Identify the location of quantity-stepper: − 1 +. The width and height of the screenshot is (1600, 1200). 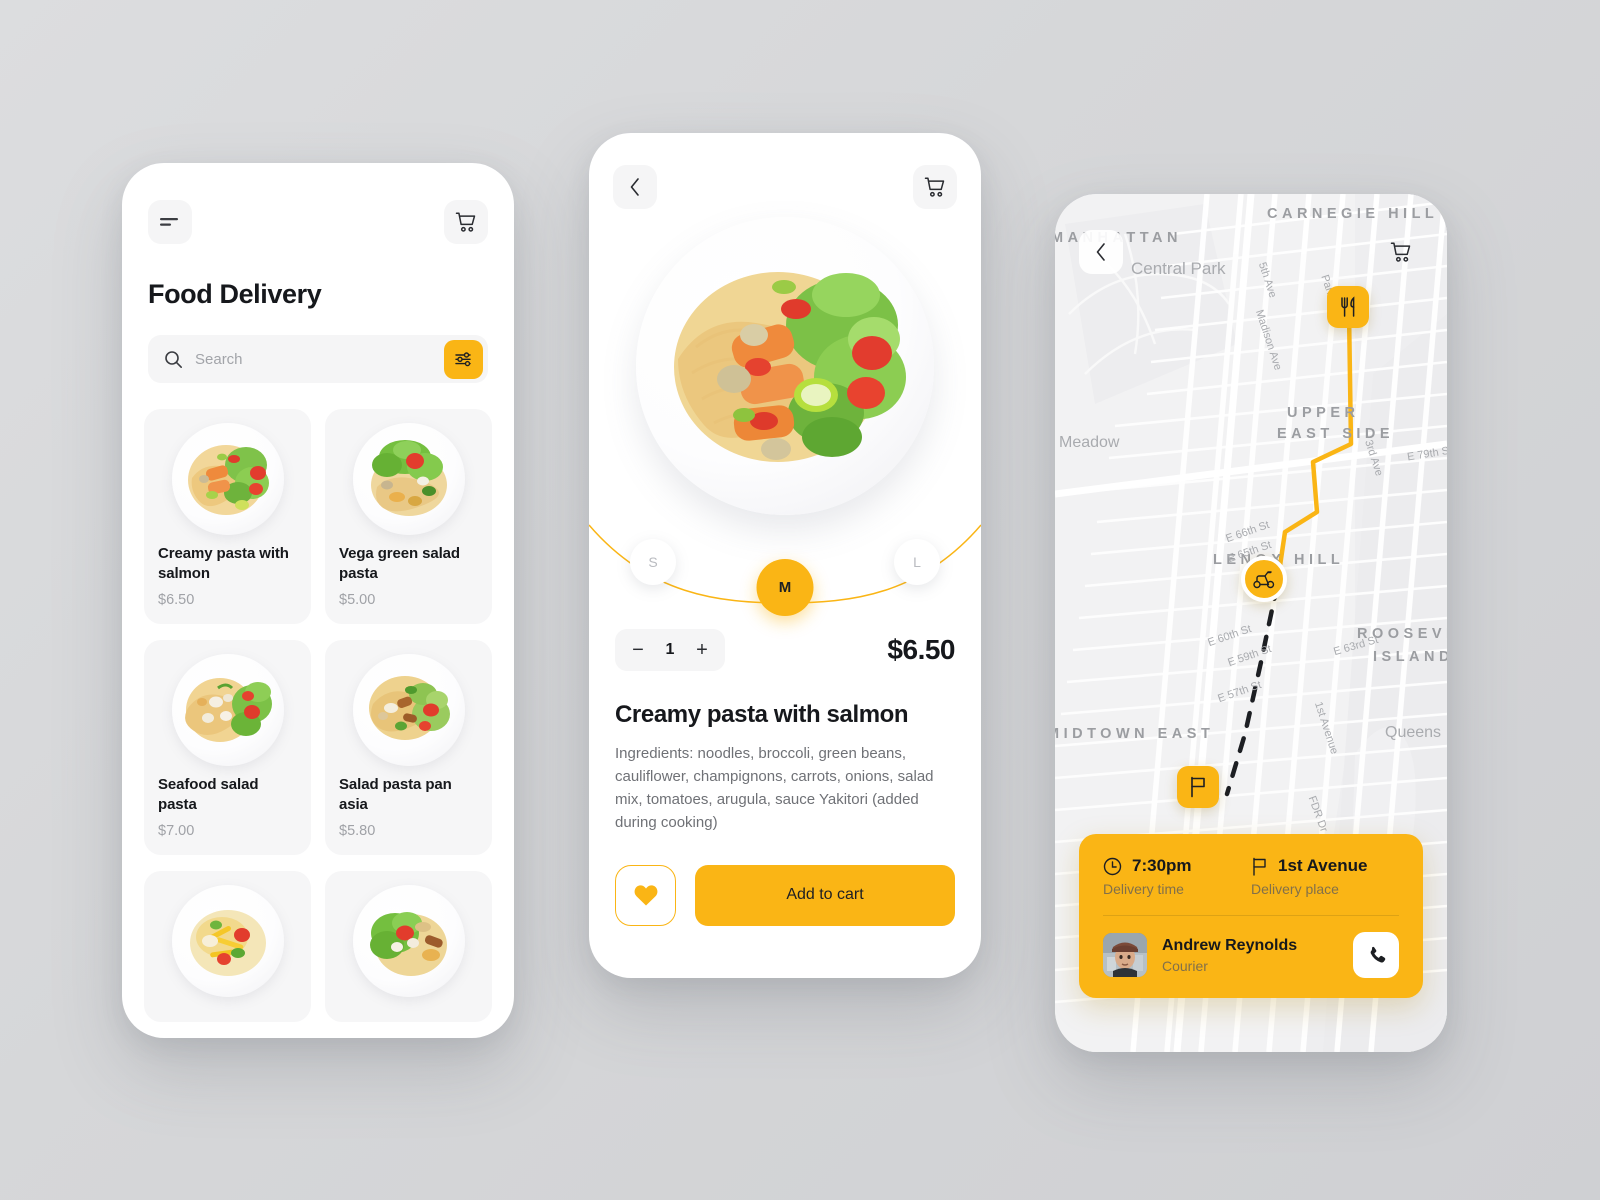
(670, 650).